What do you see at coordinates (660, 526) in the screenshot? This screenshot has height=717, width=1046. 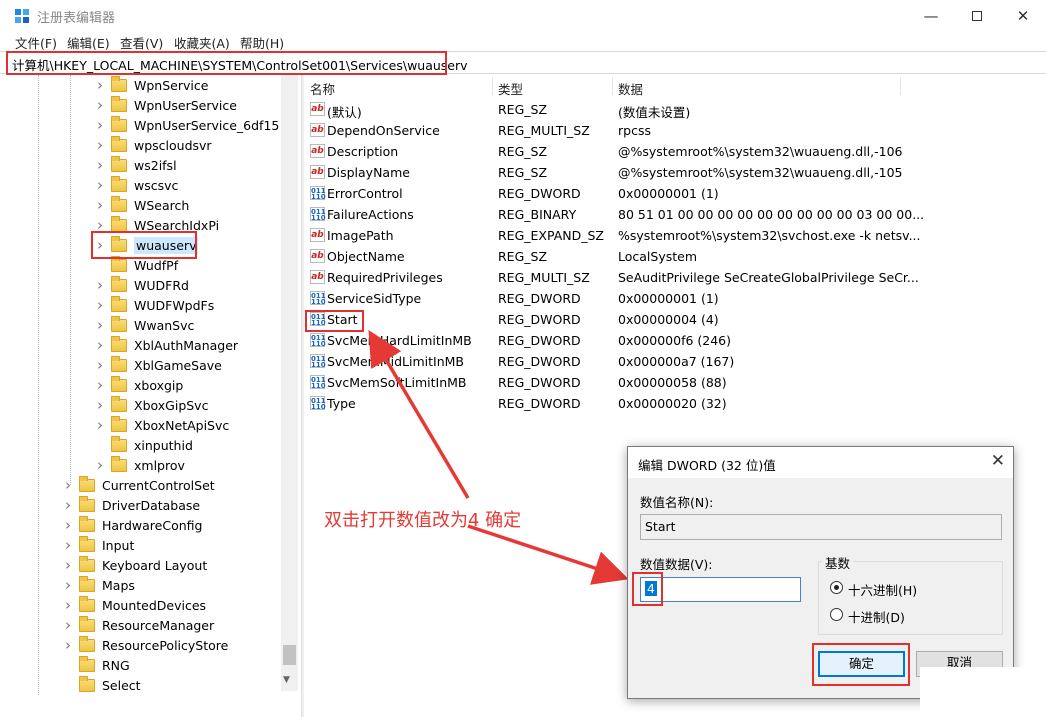 I see `value-name-text: Start` at bounding box center [660, 526].